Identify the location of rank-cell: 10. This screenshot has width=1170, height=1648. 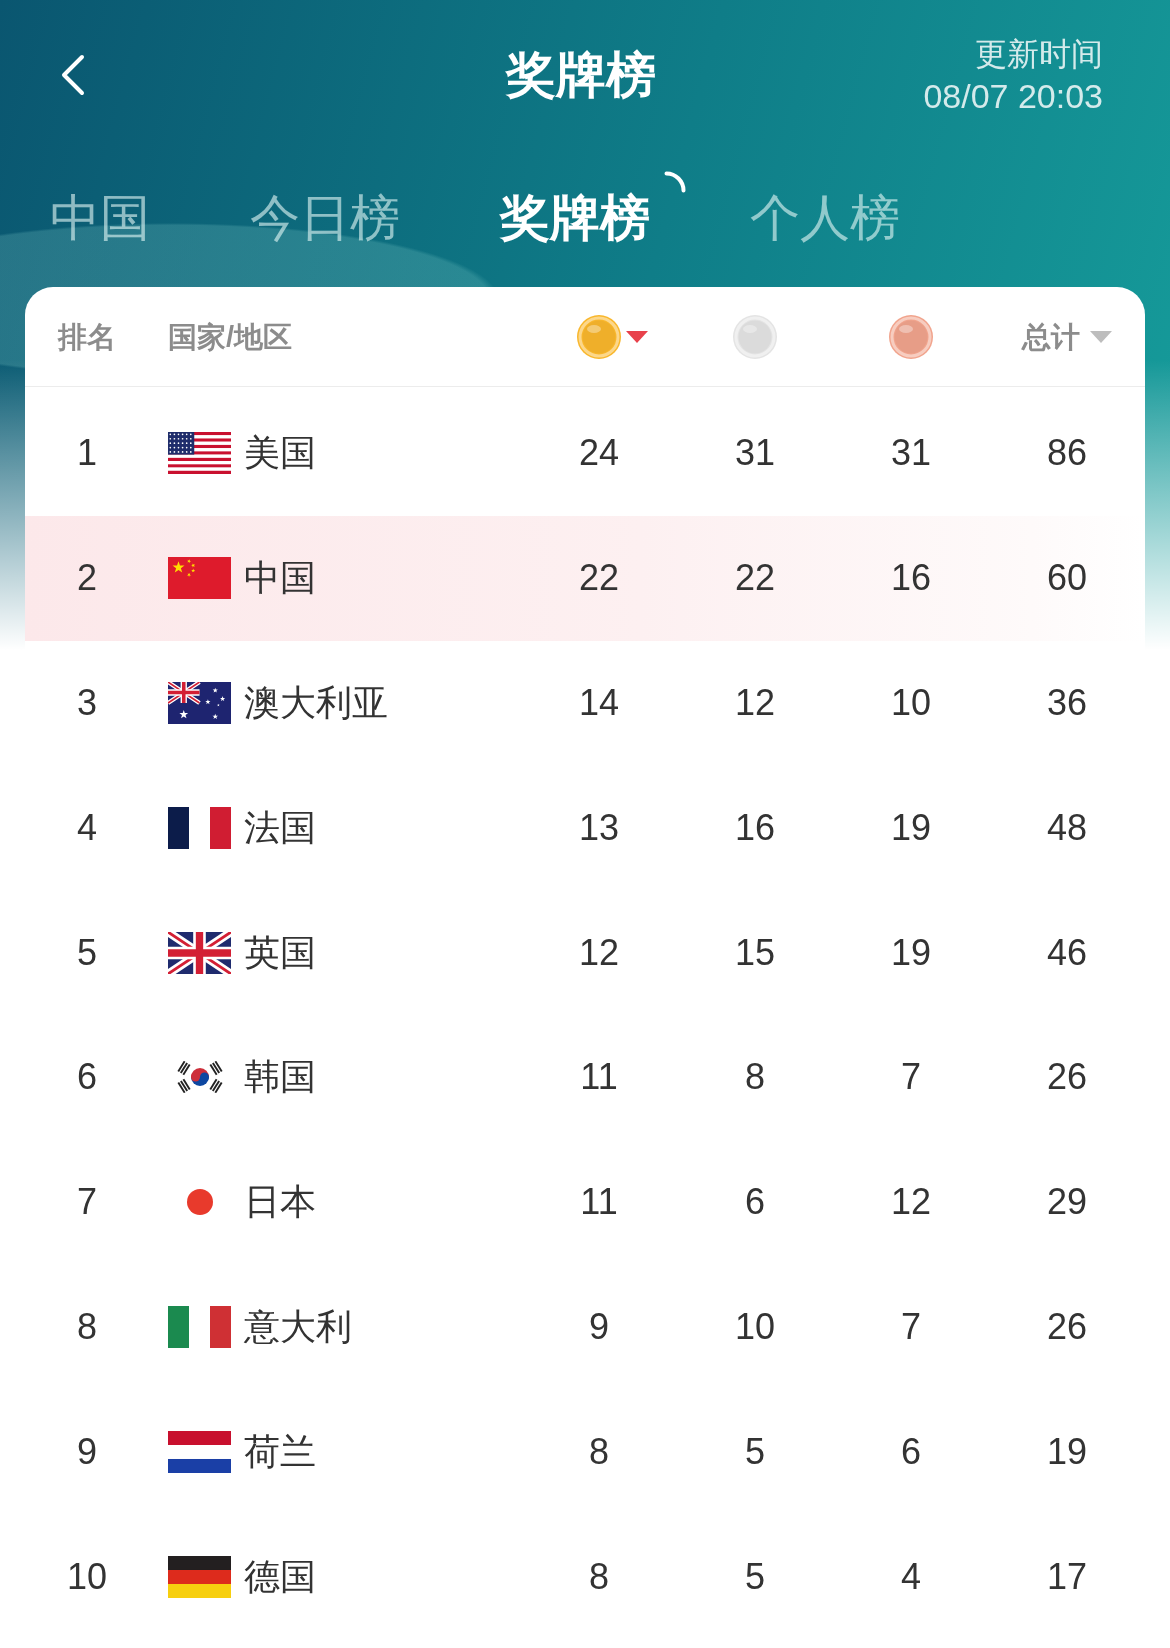
(86, 1576).